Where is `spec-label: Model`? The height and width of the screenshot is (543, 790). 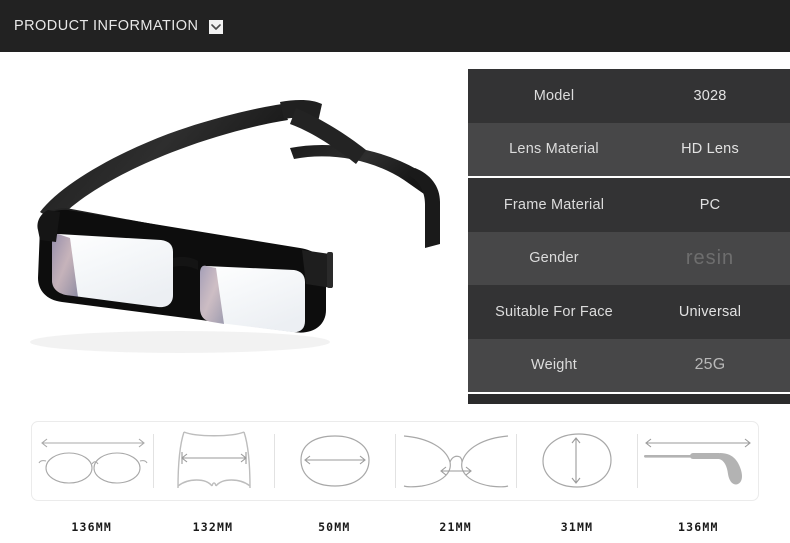 spec-label: Model is located at coordinates (554, 95).